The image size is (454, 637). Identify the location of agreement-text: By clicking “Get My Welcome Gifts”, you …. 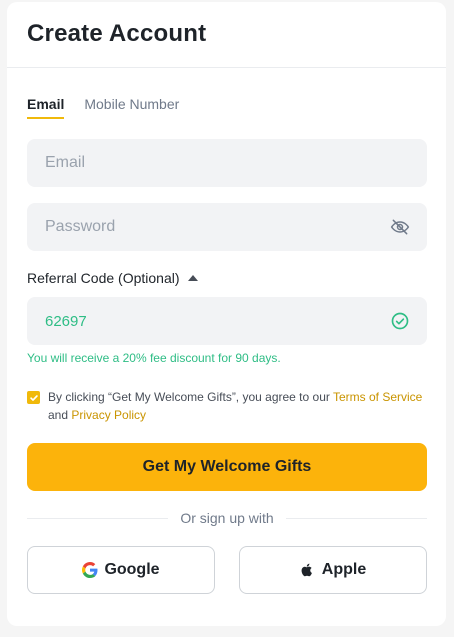
(237, 406).